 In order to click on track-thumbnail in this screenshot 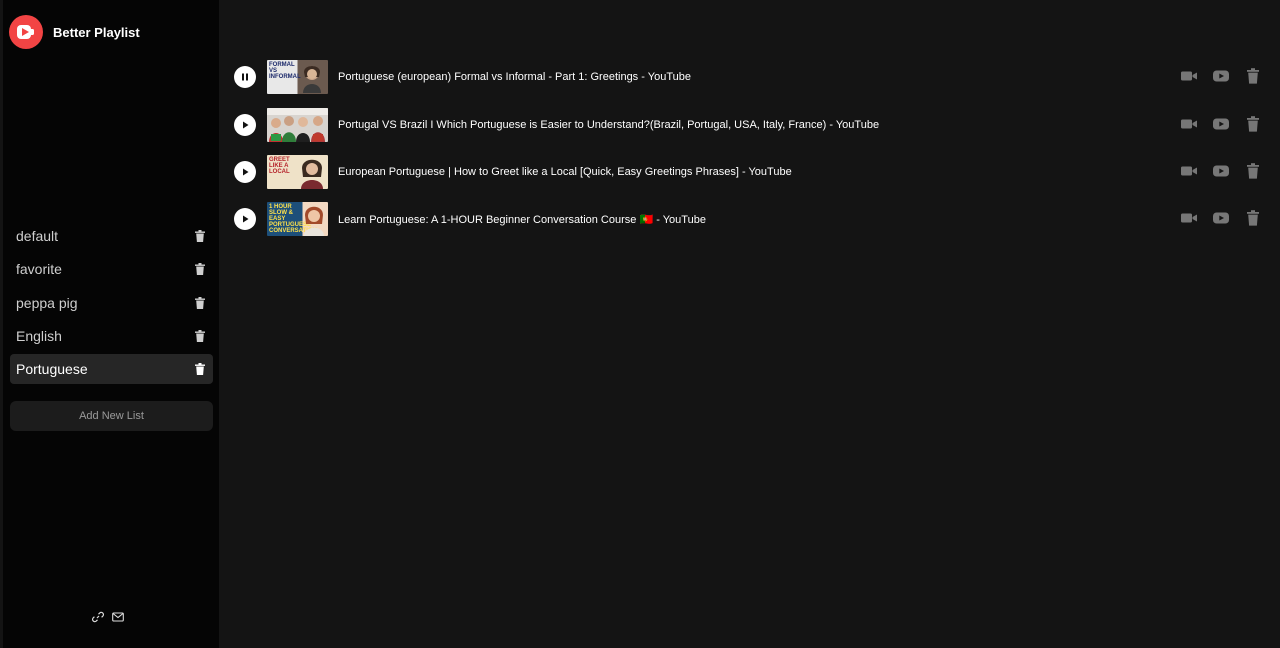, I will do `click(297, 125)`.